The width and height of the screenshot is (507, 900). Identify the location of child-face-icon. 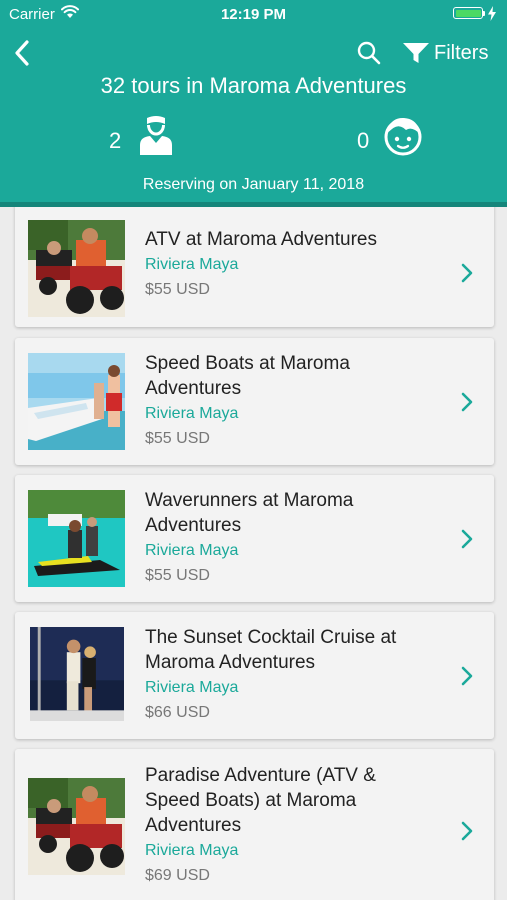
(403, 136).